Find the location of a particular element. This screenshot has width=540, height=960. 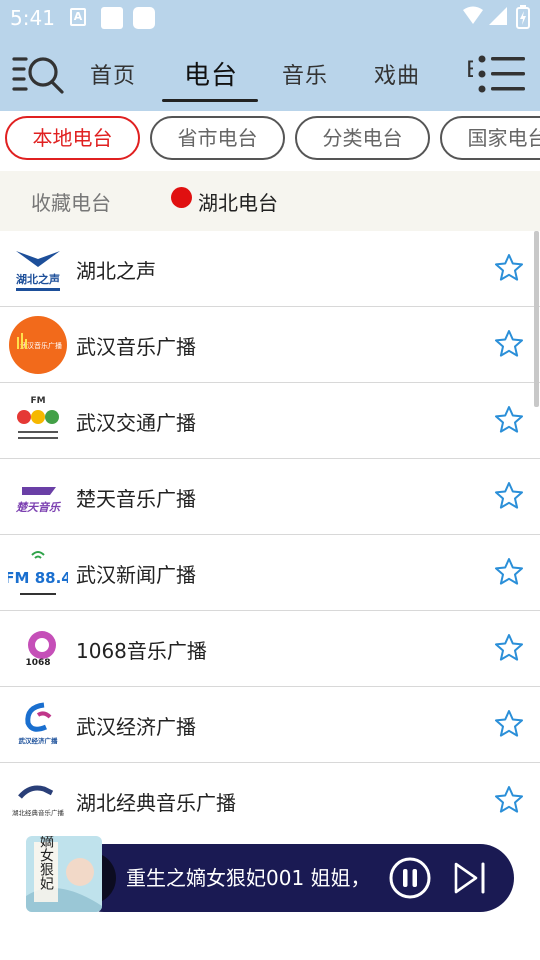

station-logo-wuhan-news: FM 88.4 is located at coordinates (38, 573).